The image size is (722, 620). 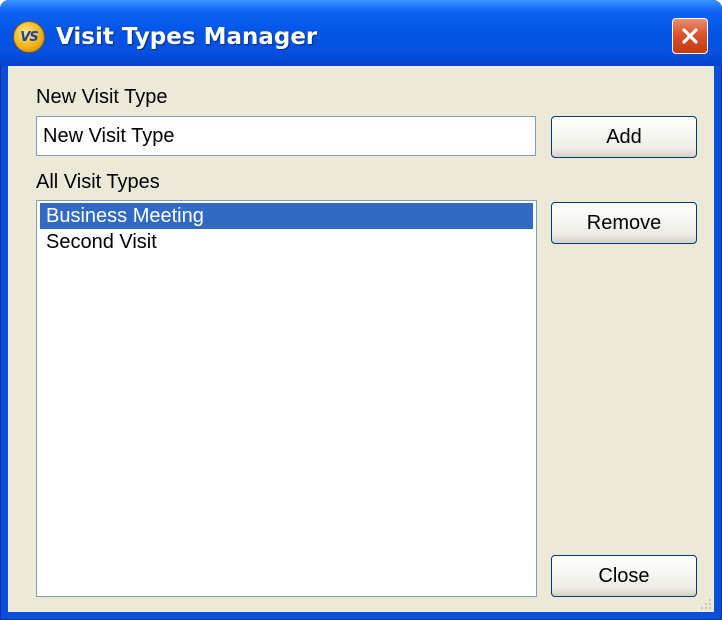 What do you see at coordinates (624, 223) in the screenshot?
I see `remove-button: Remove` at bounding box center [624, 223].